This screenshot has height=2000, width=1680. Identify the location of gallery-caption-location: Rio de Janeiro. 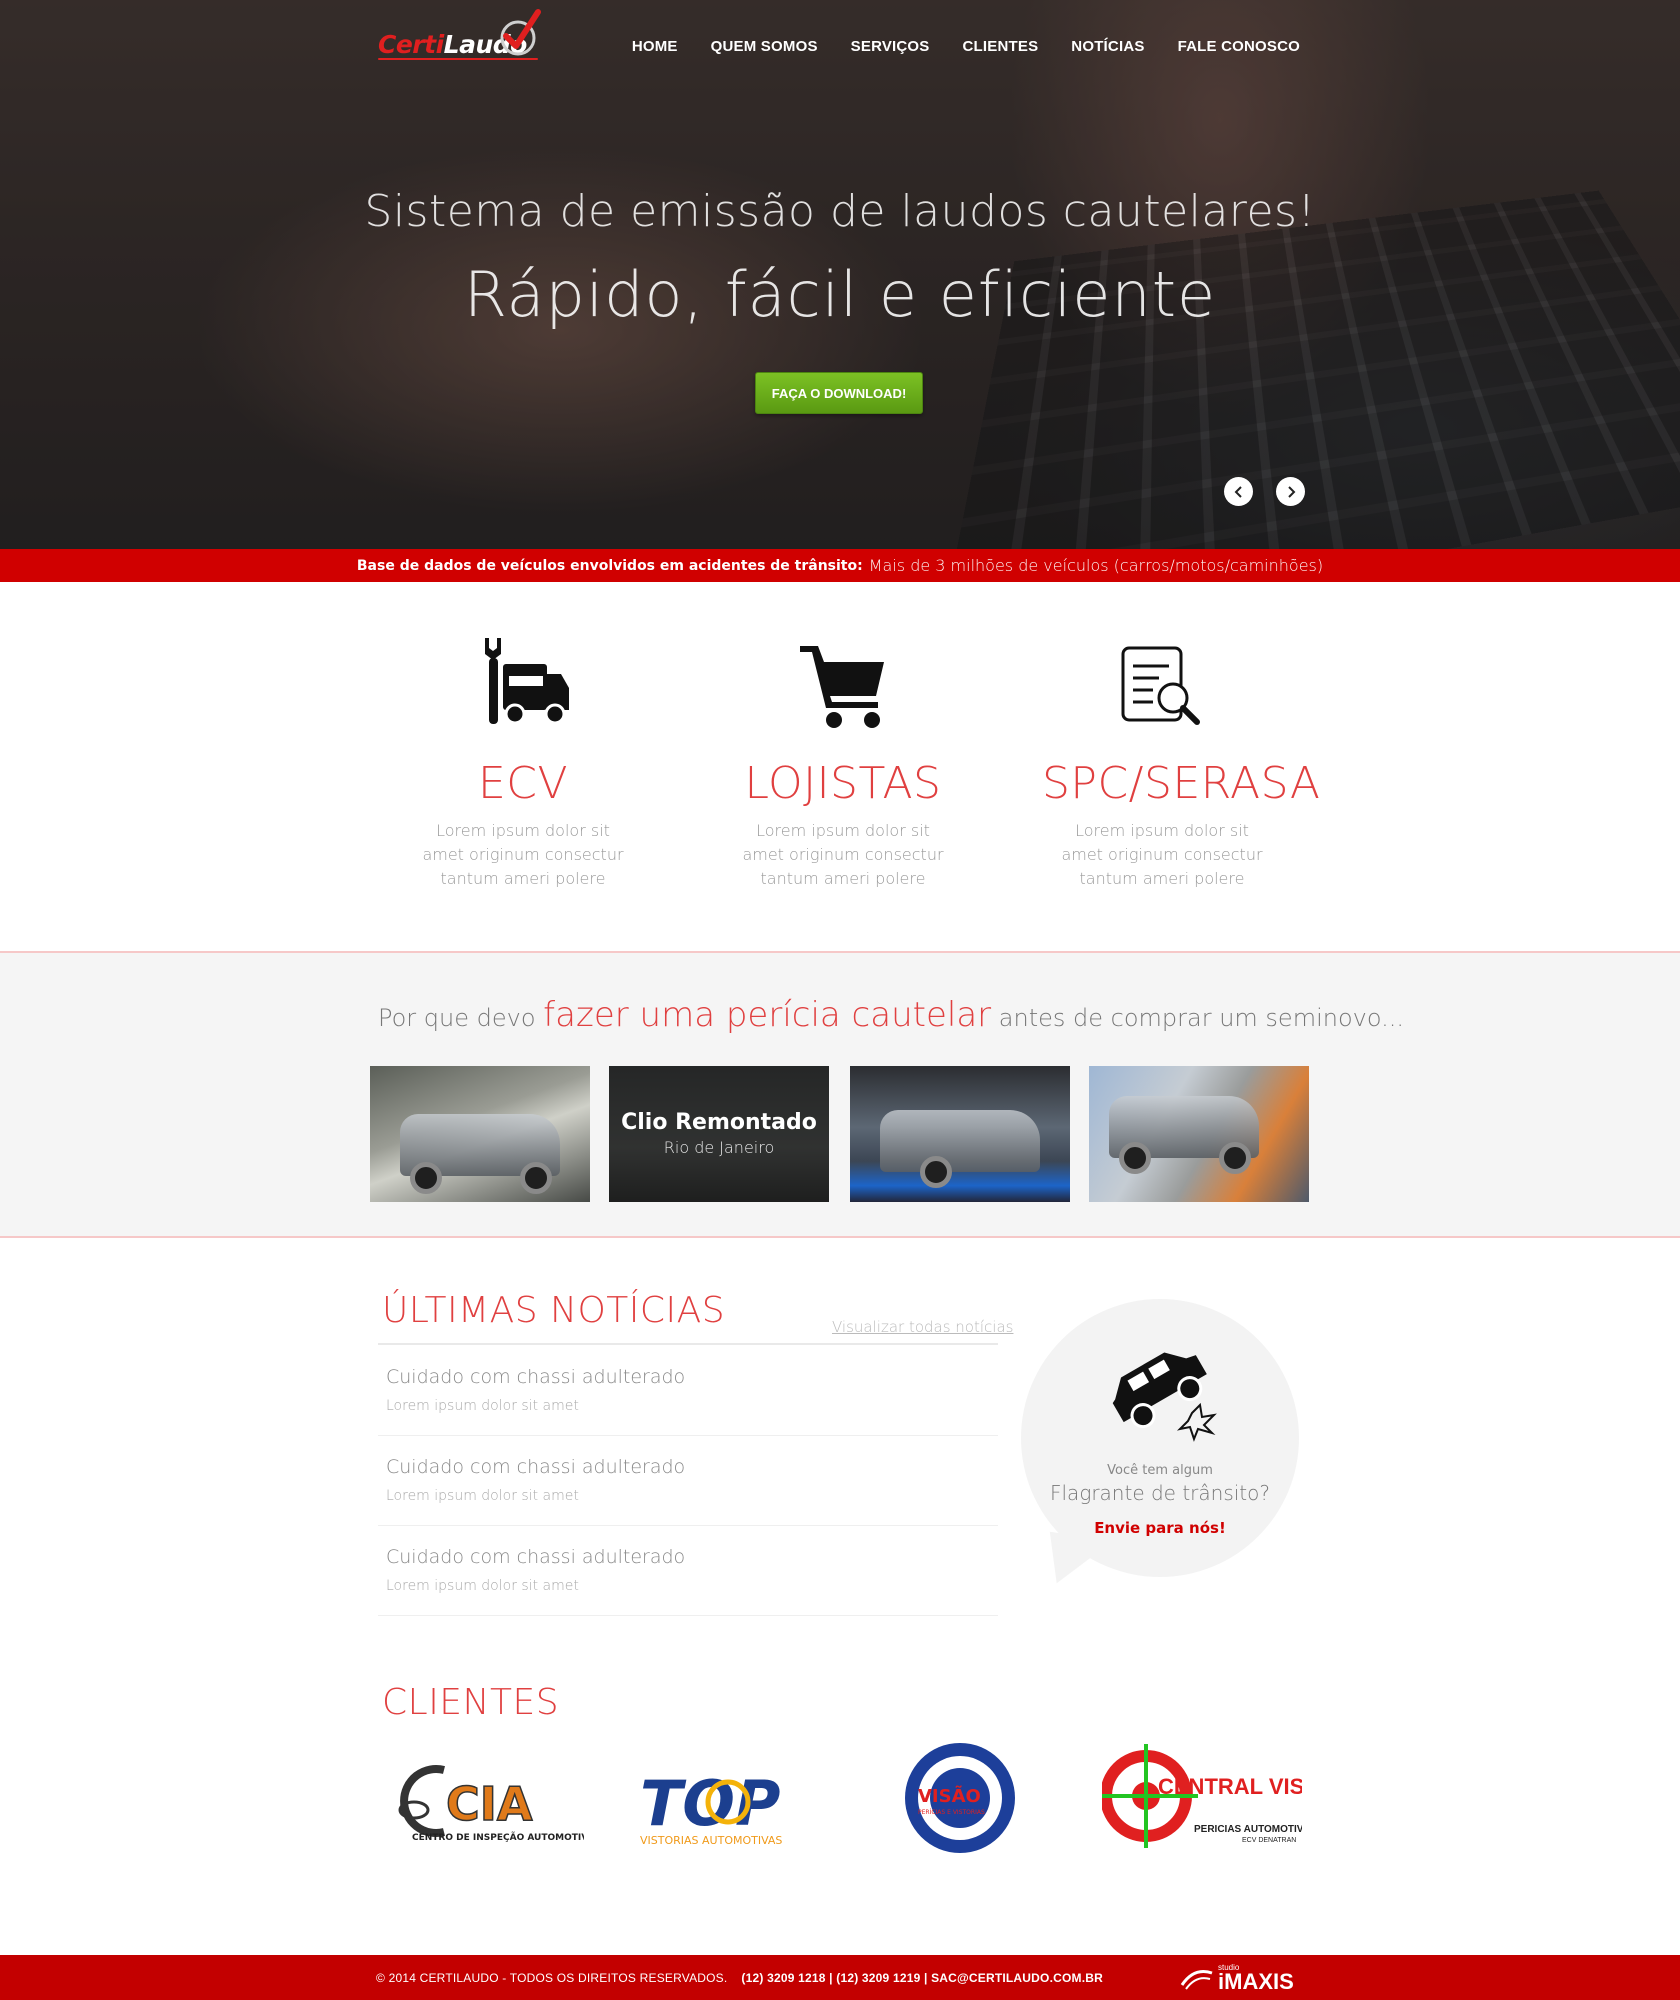
(719, 1147).